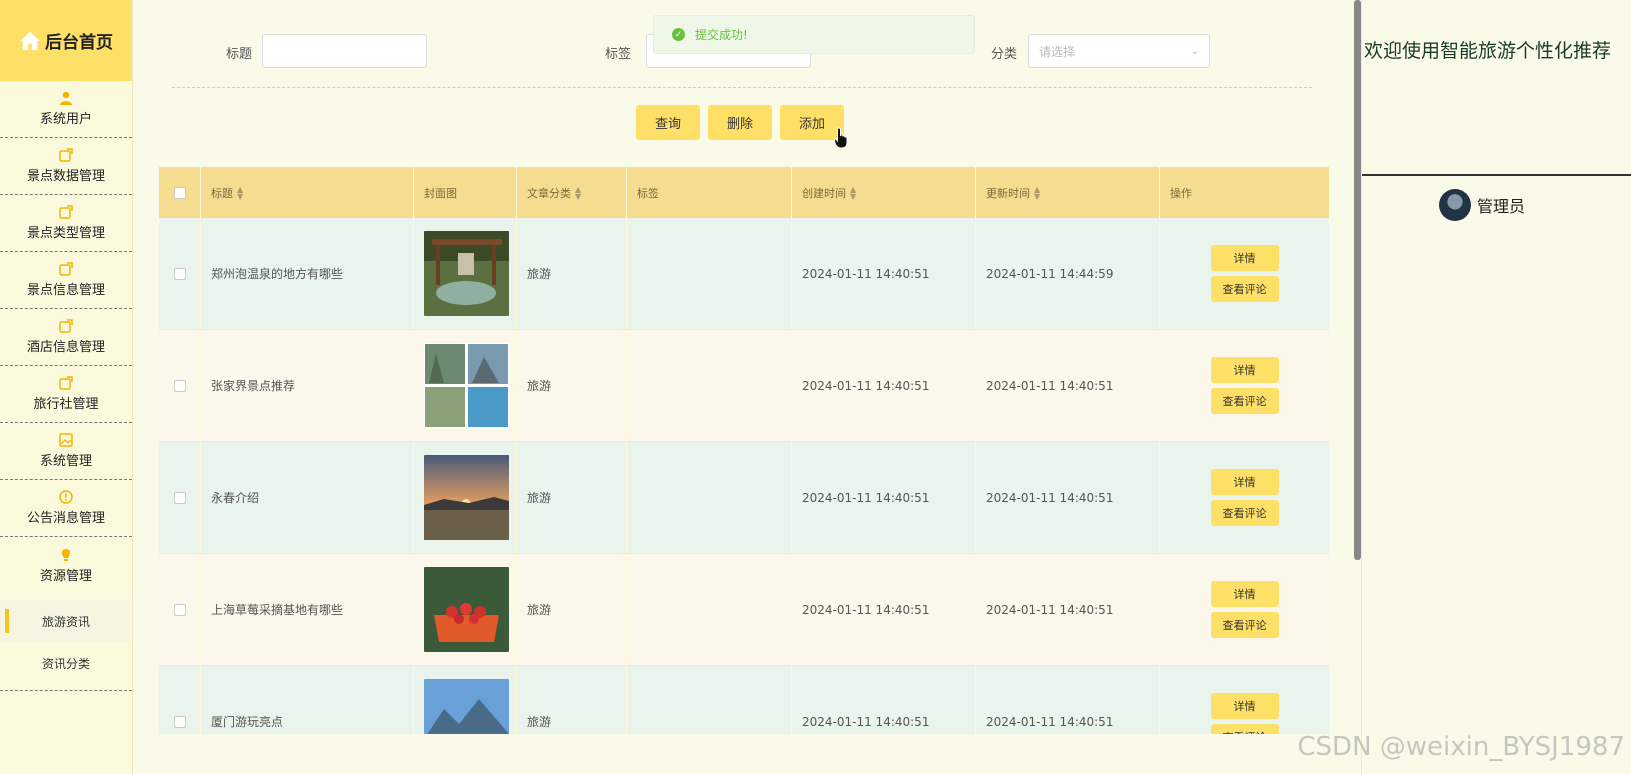 This screenshot has height=774, width=1631. I want to click on header-created: 创建时间 ▲ ▼, so click(884, 192).